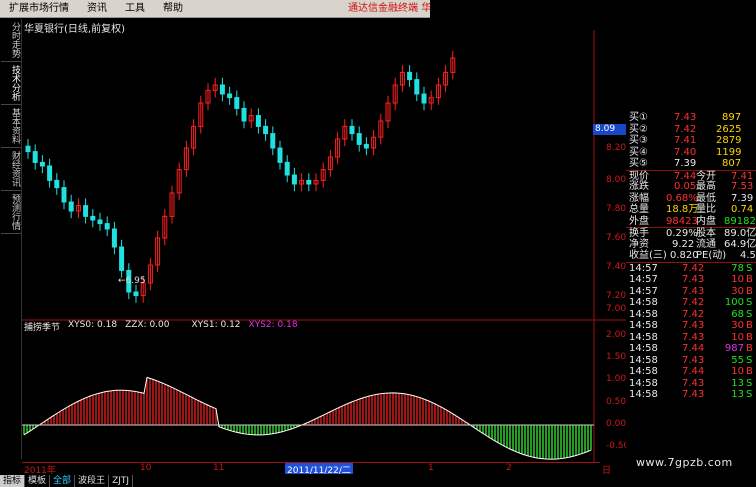  What do you see at coordinates (692, 255) in the screenshot?
I see `quote-row: 收益(三) 0.820 PE(动) 4.5` at bounding box center [692, 255].